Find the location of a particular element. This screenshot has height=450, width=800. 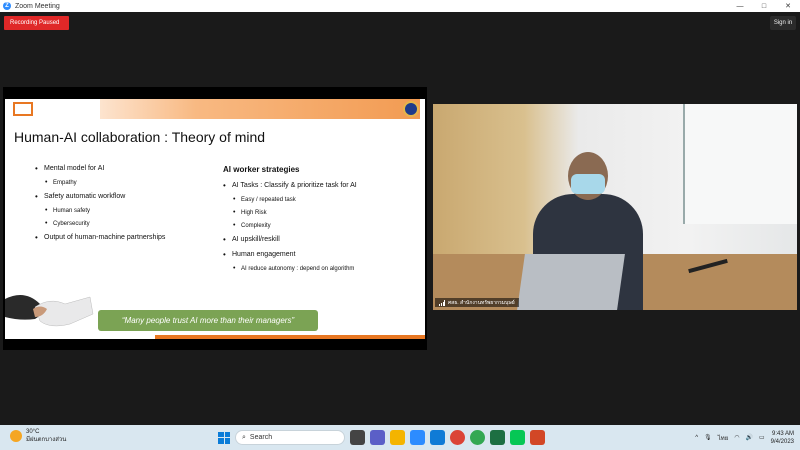

chevron-up-icon: ^ is located at coordinates (696, 438).